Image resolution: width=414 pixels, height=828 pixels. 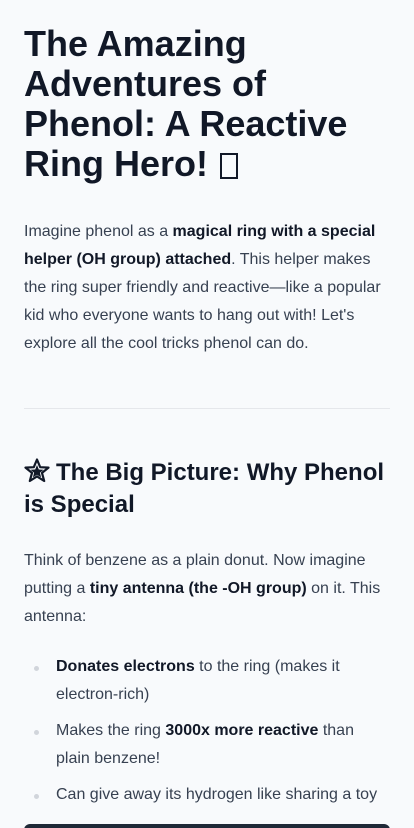 What do you see at coordinates (229, 166) in the screenshot?
I see `missing-glyph-icon` at bounding box center [229, 166].